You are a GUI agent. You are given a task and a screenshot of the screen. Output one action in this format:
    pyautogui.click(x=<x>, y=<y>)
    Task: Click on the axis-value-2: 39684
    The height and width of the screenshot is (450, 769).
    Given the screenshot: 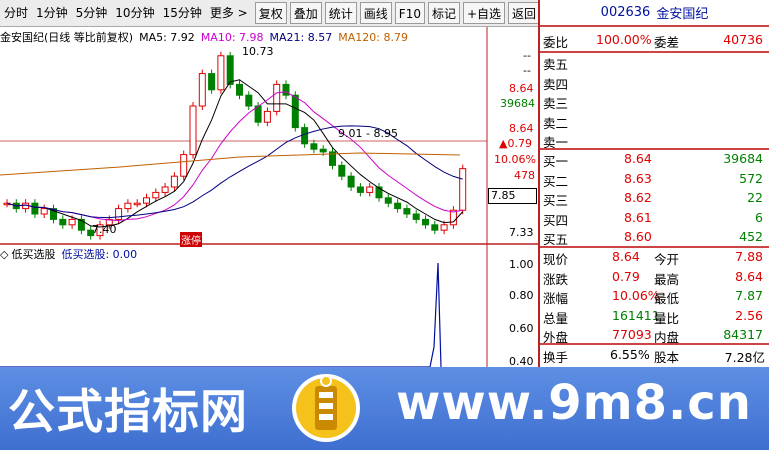 What is the action you would take?
    pyautogui.click(x=517, y=103)
    